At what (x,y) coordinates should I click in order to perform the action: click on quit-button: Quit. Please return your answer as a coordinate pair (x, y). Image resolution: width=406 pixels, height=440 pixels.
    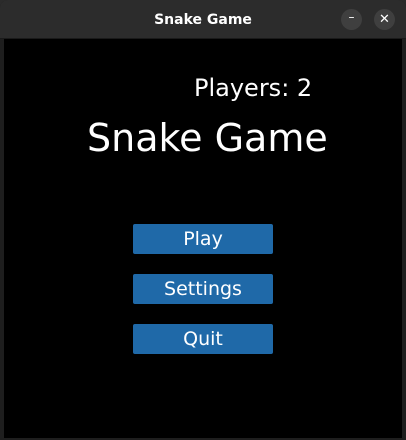
    Looking at the image, I should click on (203, 339).